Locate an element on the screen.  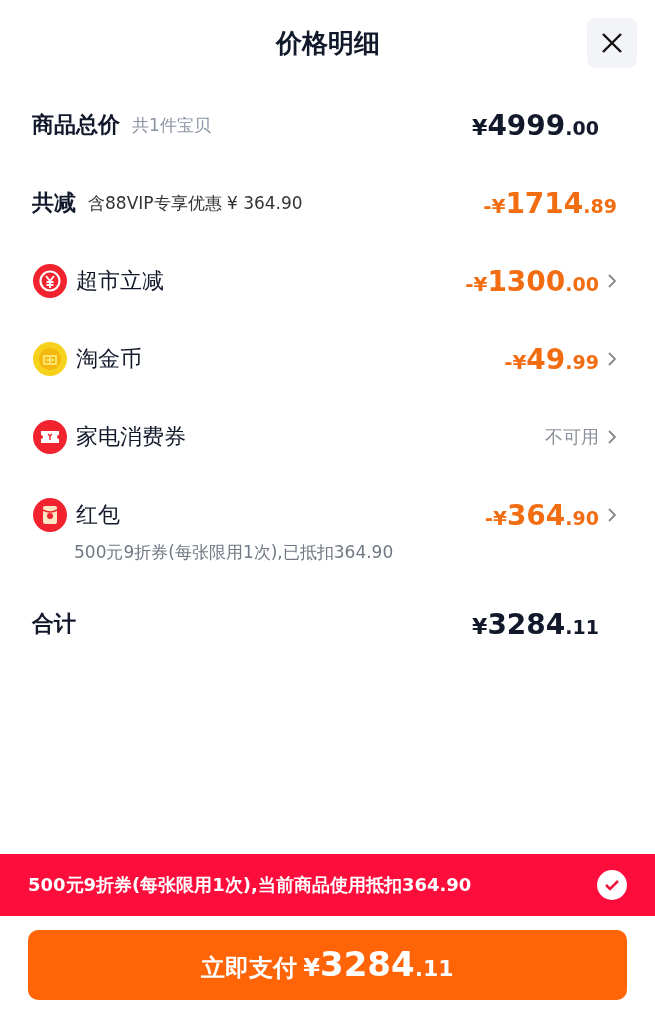
close-button is located at coordinates (612, 43).